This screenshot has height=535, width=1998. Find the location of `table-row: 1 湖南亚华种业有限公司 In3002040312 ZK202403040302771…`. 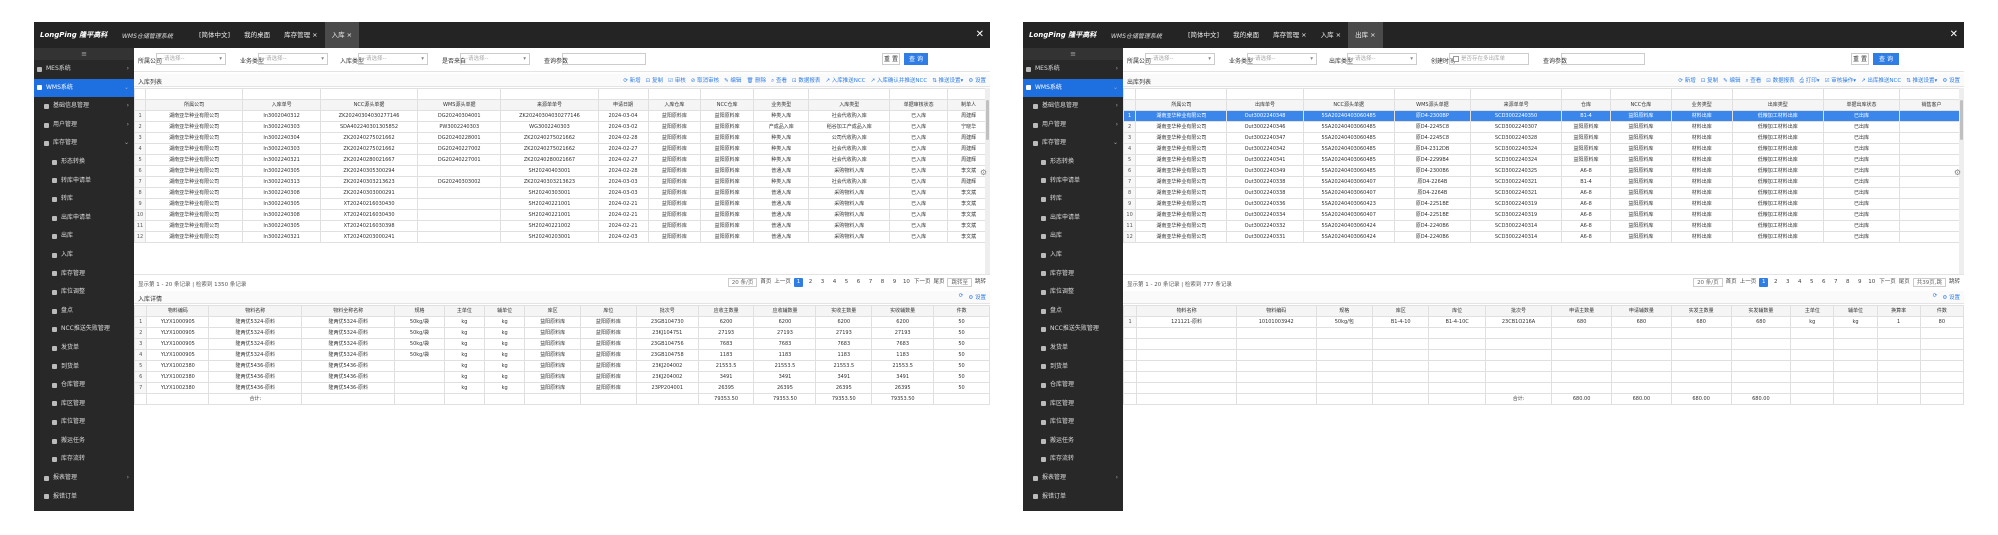

table-row: 1 湖南亚华种业有限公司 In3002040312 ZK202403040302771… is located at coordinates (562, 116).